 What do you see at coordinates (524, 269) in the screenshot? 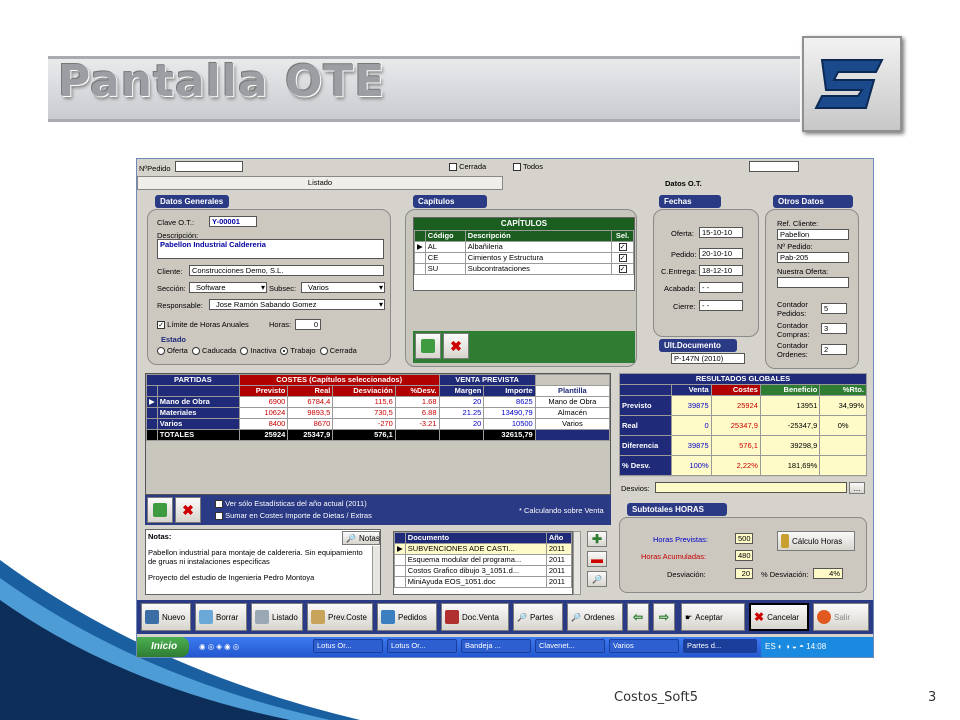
I see `capitulo-row: SU Subcontrataciones ✓` at bounding box center [524, 269].